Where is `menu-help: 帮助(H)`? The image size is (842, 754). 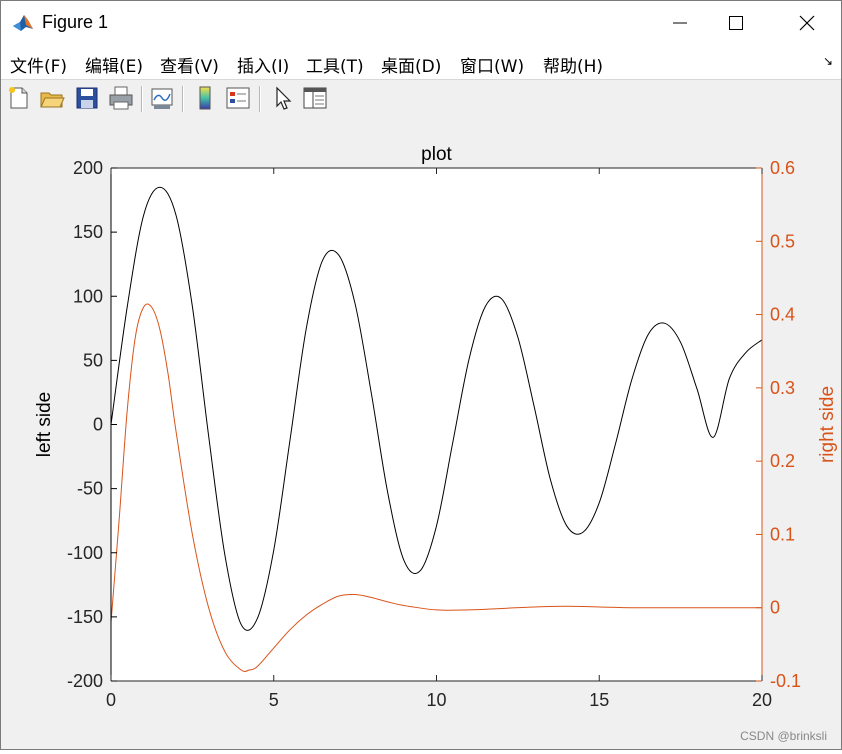
menu-help: 帮助(H) is located at coordinates (573, 64).